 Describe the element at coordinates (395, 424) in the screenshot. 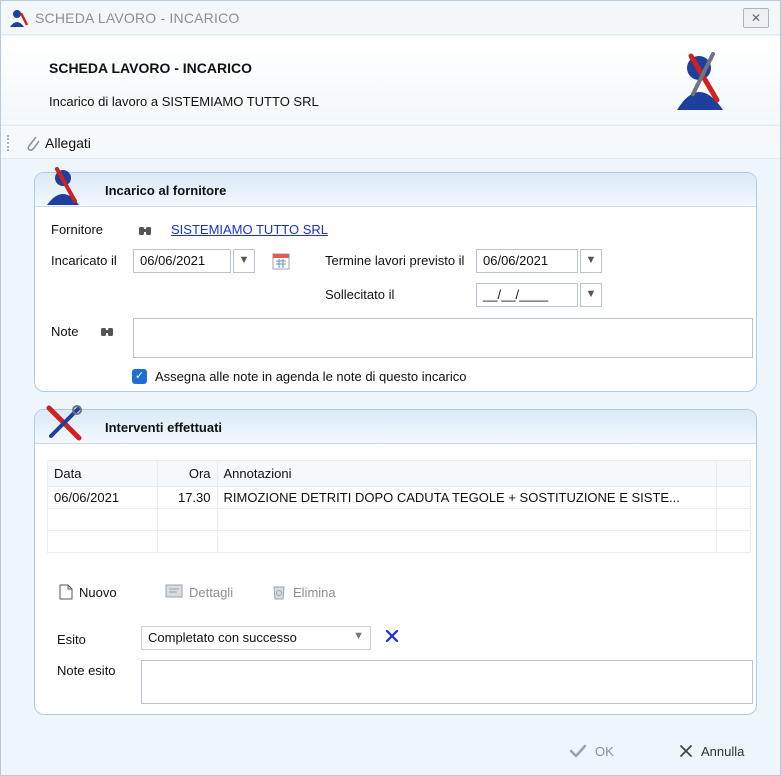

I see `interventions-panel-header: Interventi effettuati` at that location.